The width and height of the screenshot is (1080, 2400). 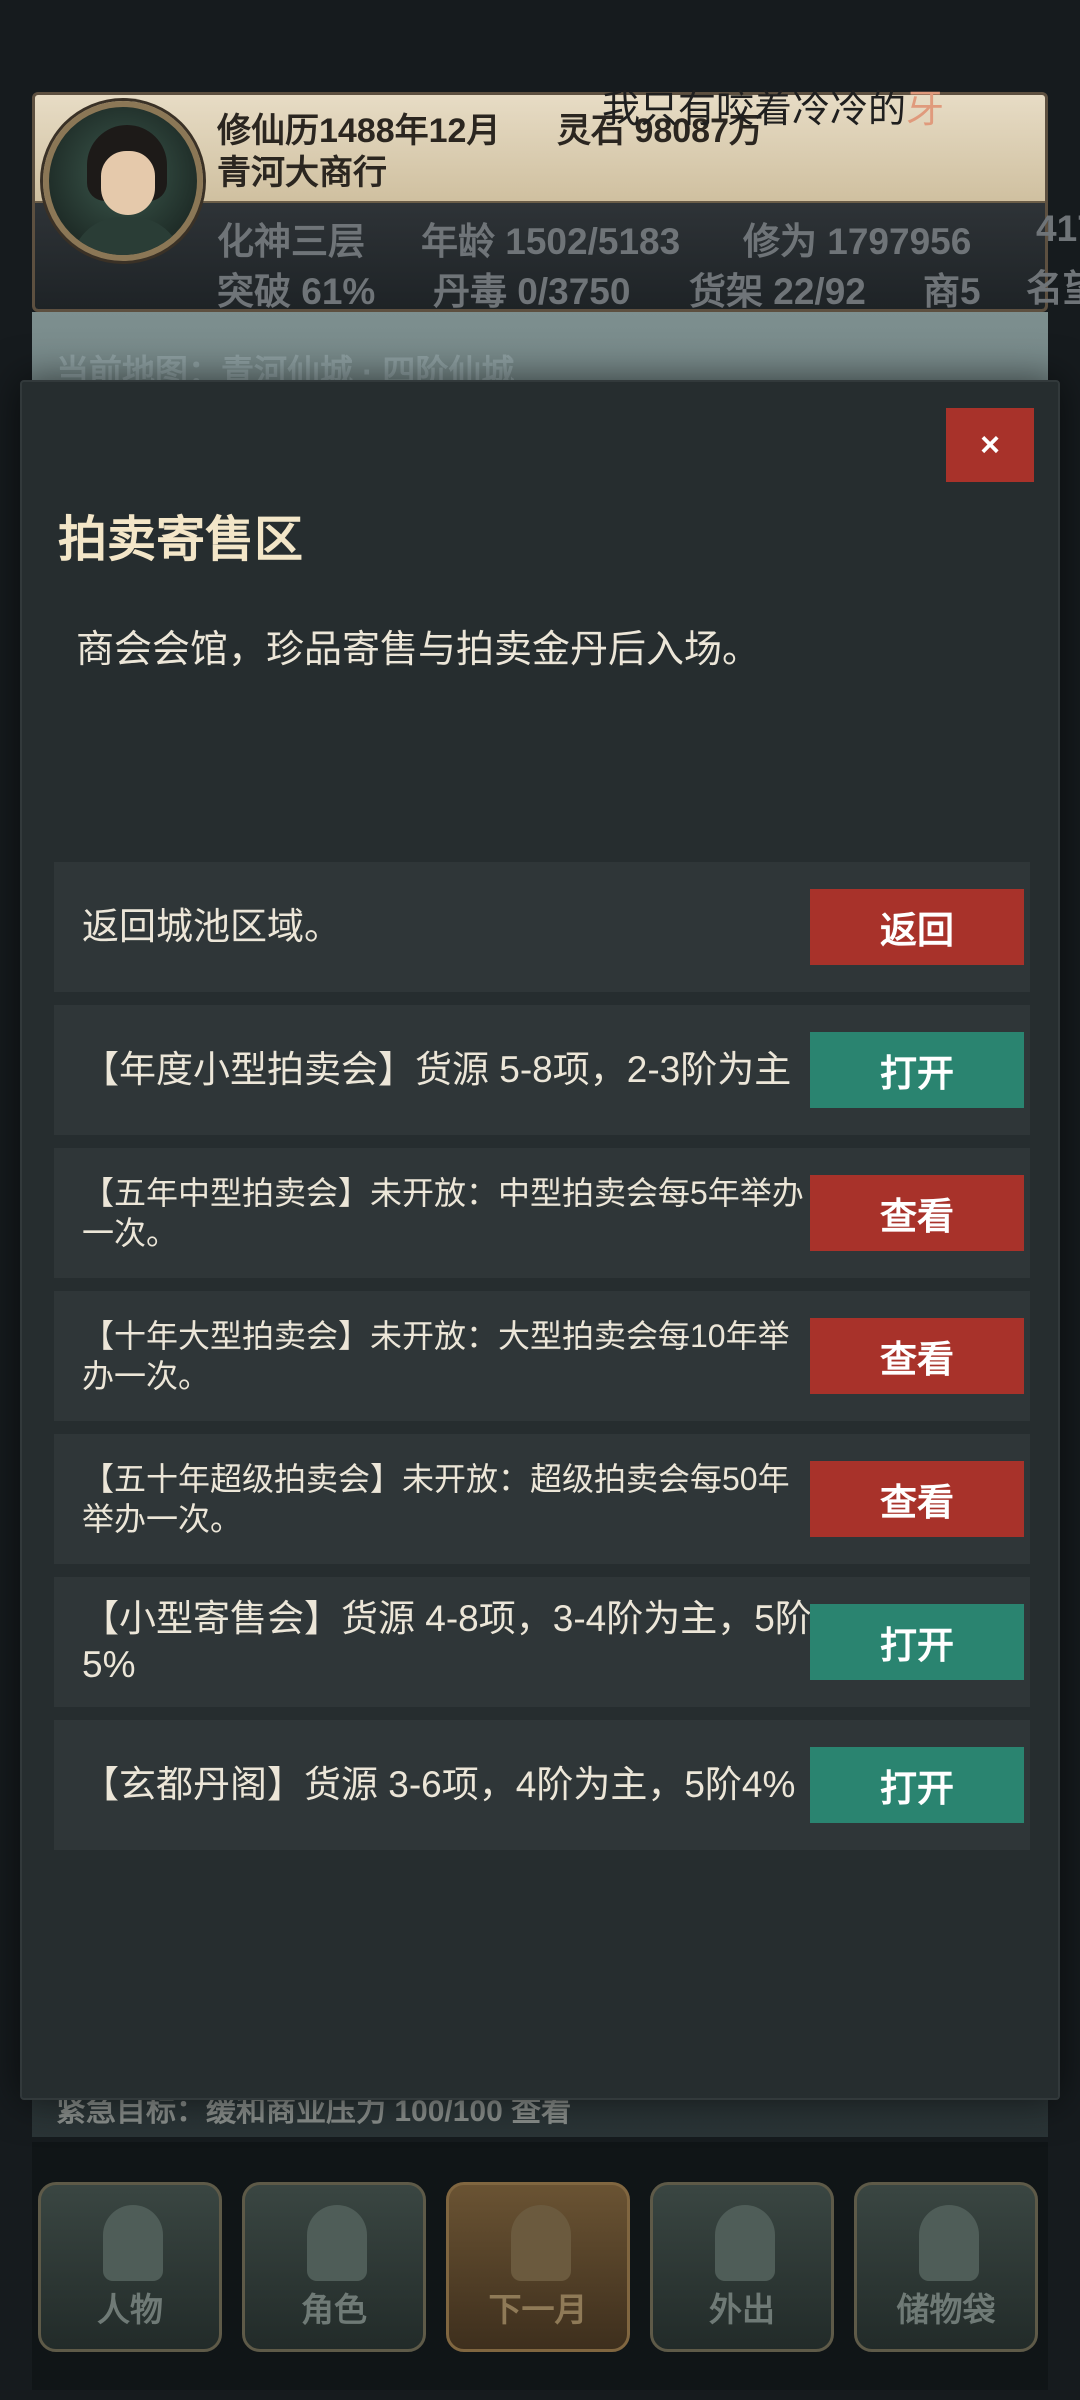 What do you see at coordinates (127, 236) in the screenshot?
I see `avatar-robe` at bounding box center [127, 236].